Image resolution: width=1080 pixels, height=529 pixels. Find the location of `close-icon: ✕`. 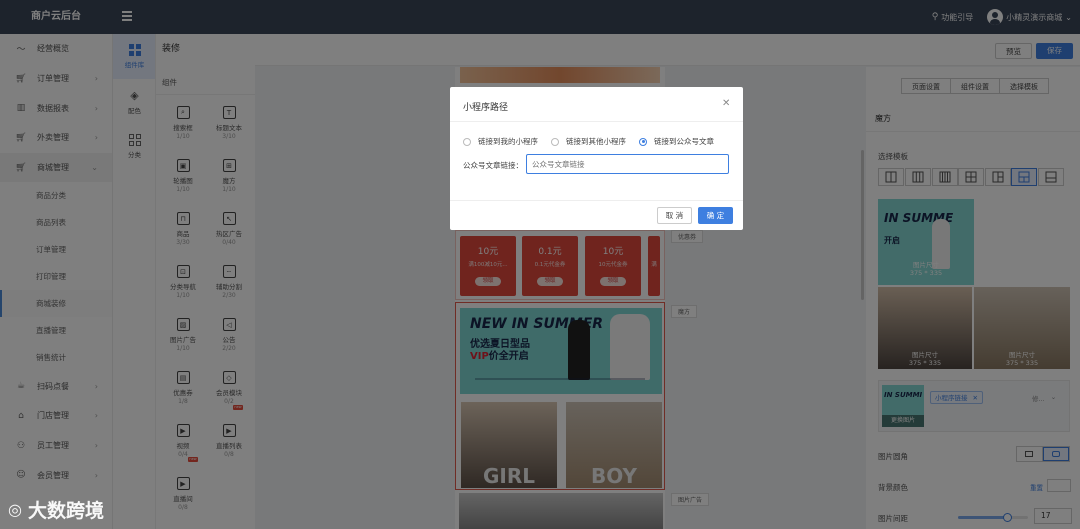

close-icon: ✕ is located at coordinates (726, 103).